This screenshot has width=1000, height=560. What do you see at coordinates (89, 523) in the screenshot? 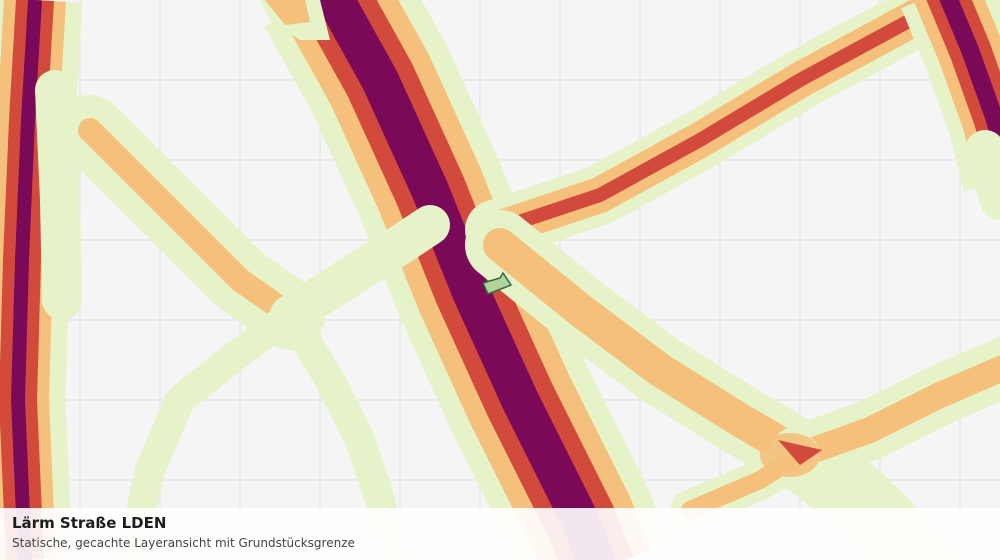
I see `layer-title: Lärm Straße LDEN` at bounding box center [89, 523].